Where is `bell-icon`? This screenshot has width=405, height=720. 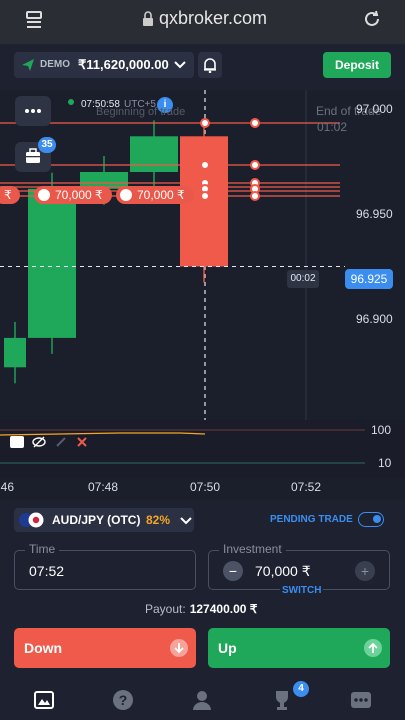
bell-icon is located at coordinates (210, 65).